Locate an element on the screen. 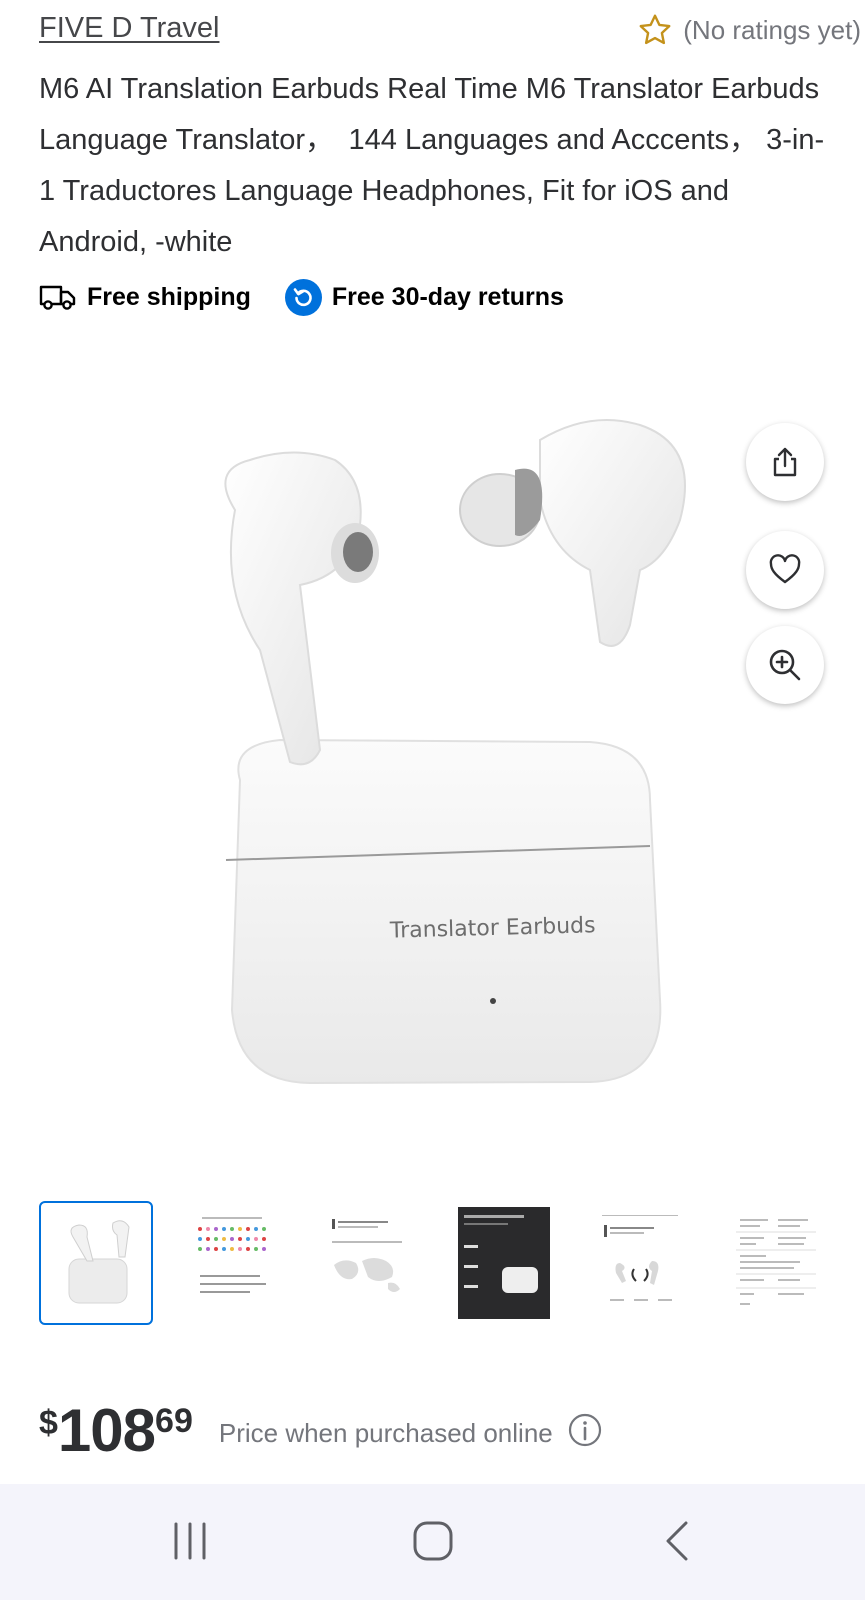  price-row: $ 108 69 Price when purchased online is located at coordinates (321, 1433).